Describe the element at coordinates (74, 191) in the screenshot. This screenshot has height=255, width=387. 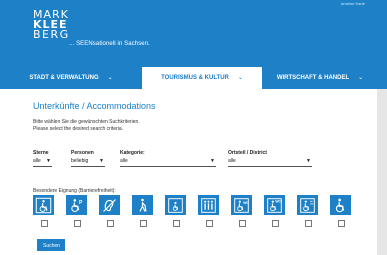
I see `accessibility-label: Besondere Eignung (Barrierefreiheit):` at that location.